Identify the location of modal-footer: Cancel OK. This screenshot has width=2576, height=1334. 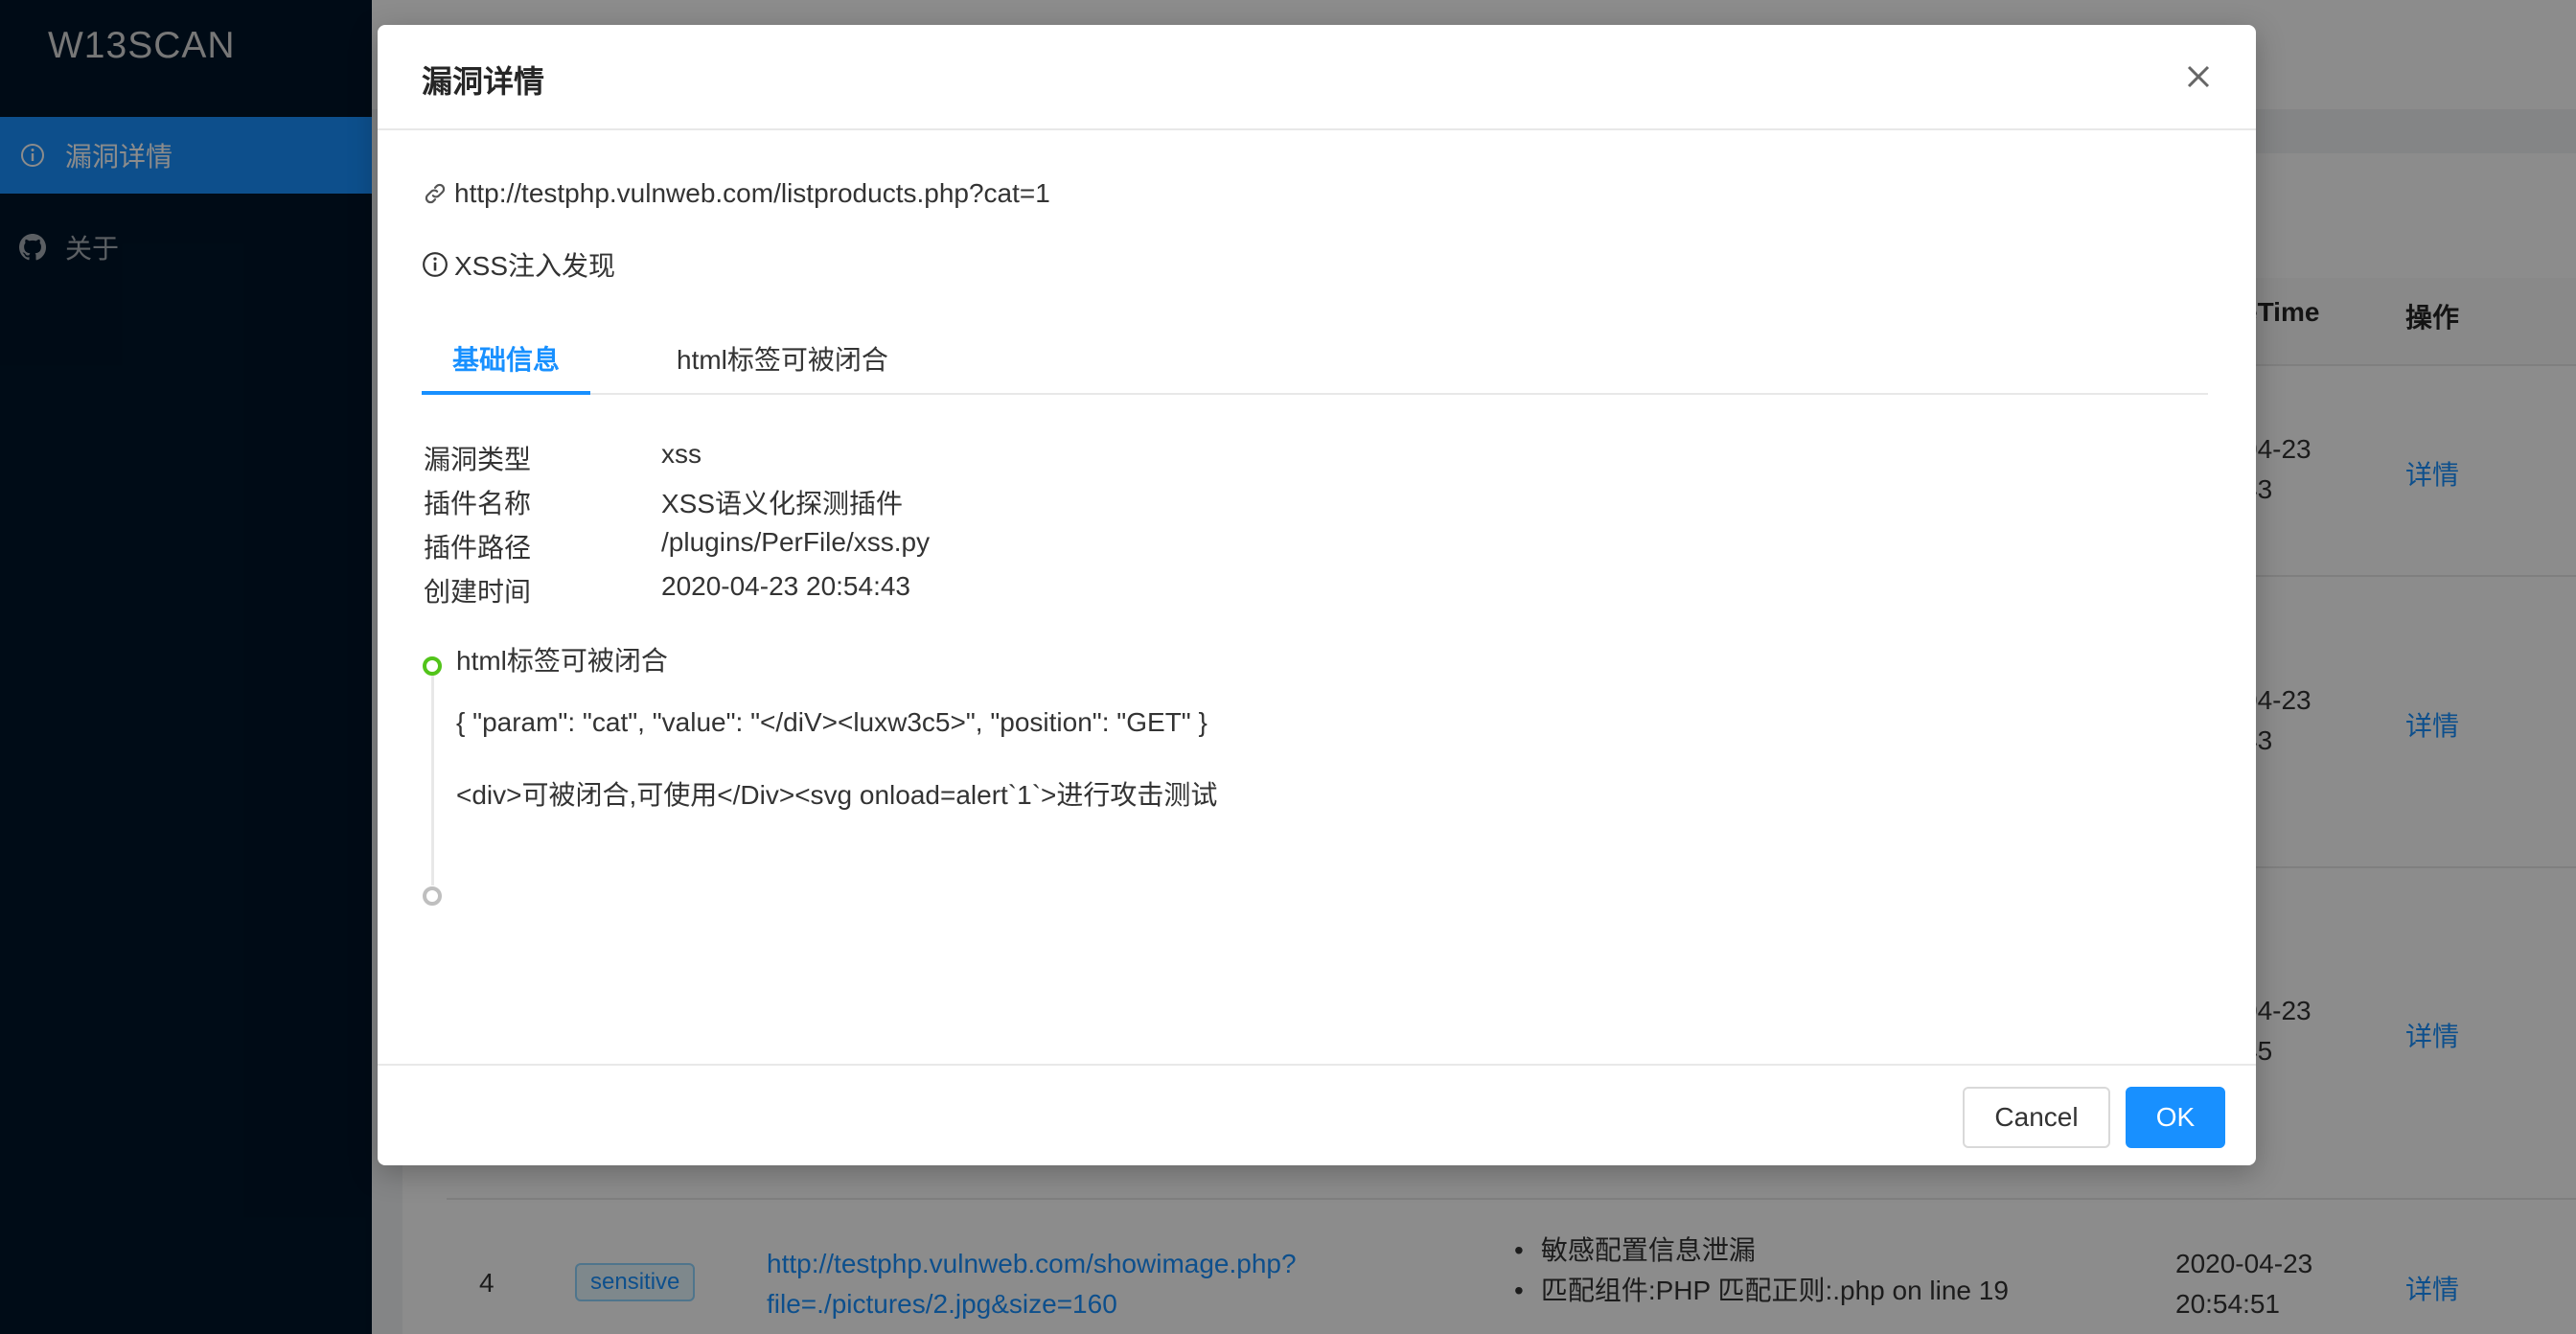
(1317, 1114).